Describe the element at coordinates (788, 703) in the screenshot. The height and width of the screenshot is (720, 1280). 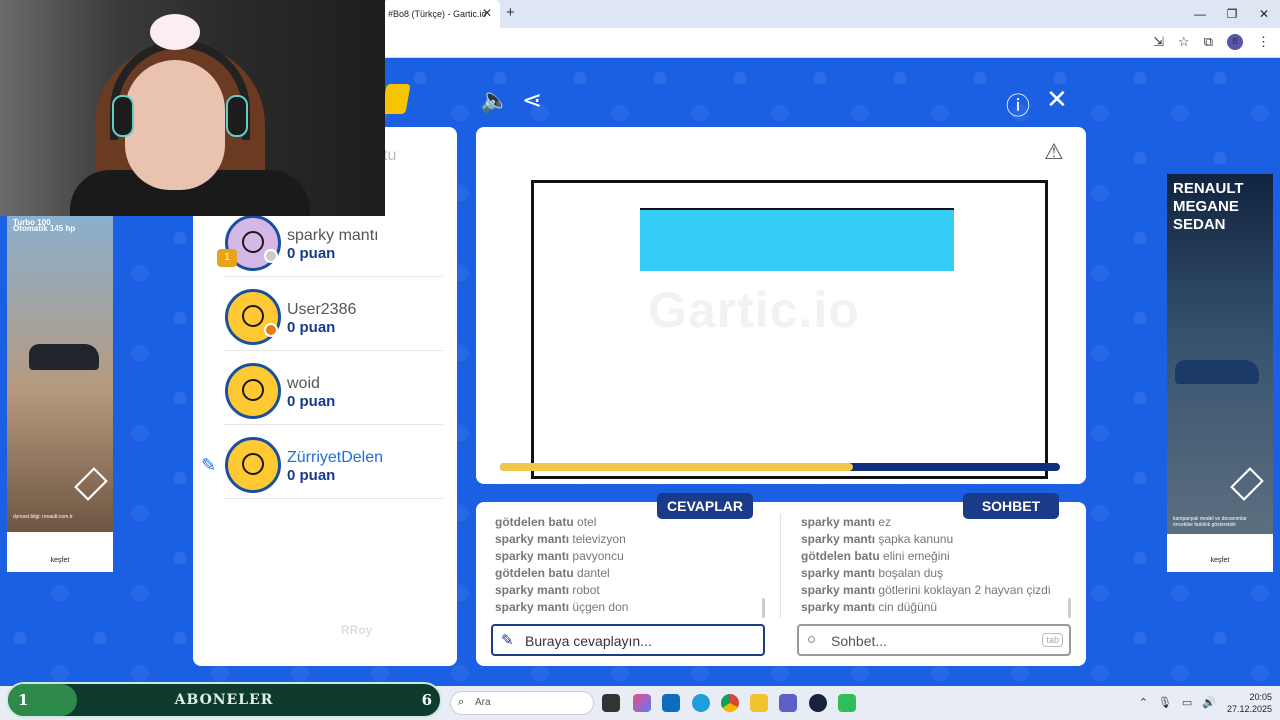
I see `teams-icon` at that location.